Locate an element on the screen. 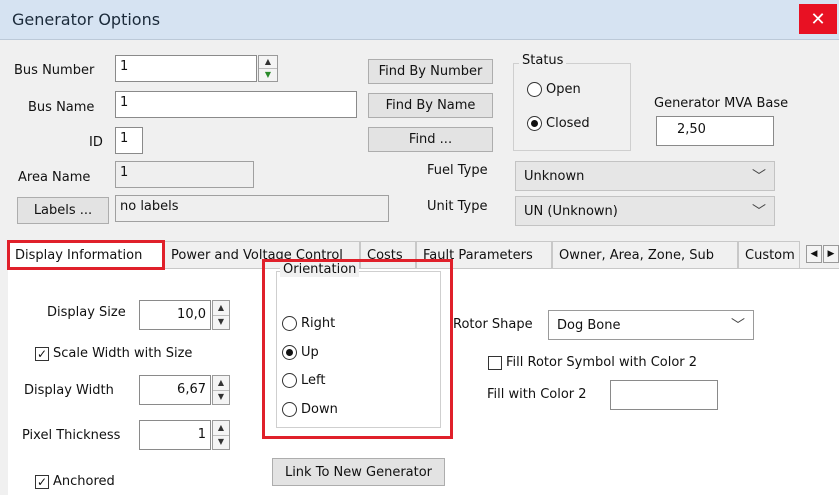 Image resolution: width=839 pixels, height=495 pixels. rotor-shape-value: Dog Bone is located at coordinates (589, 325).